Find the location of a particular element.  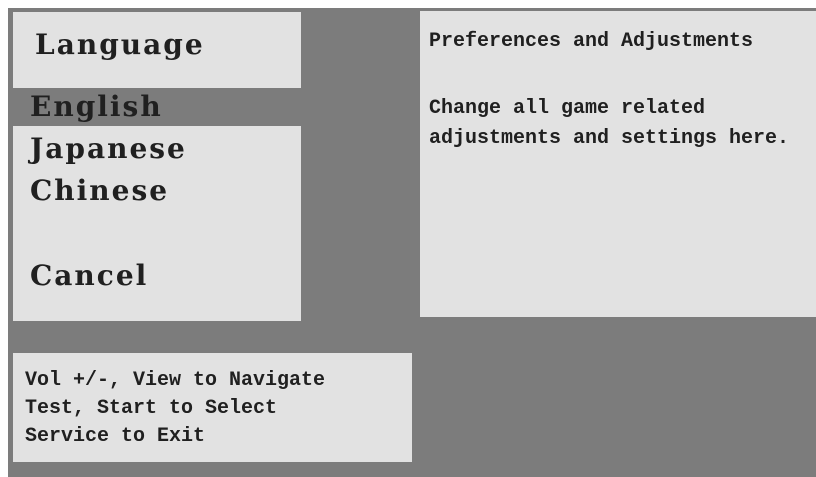

description-line: Change all game related is located at coordinates (567, 108).